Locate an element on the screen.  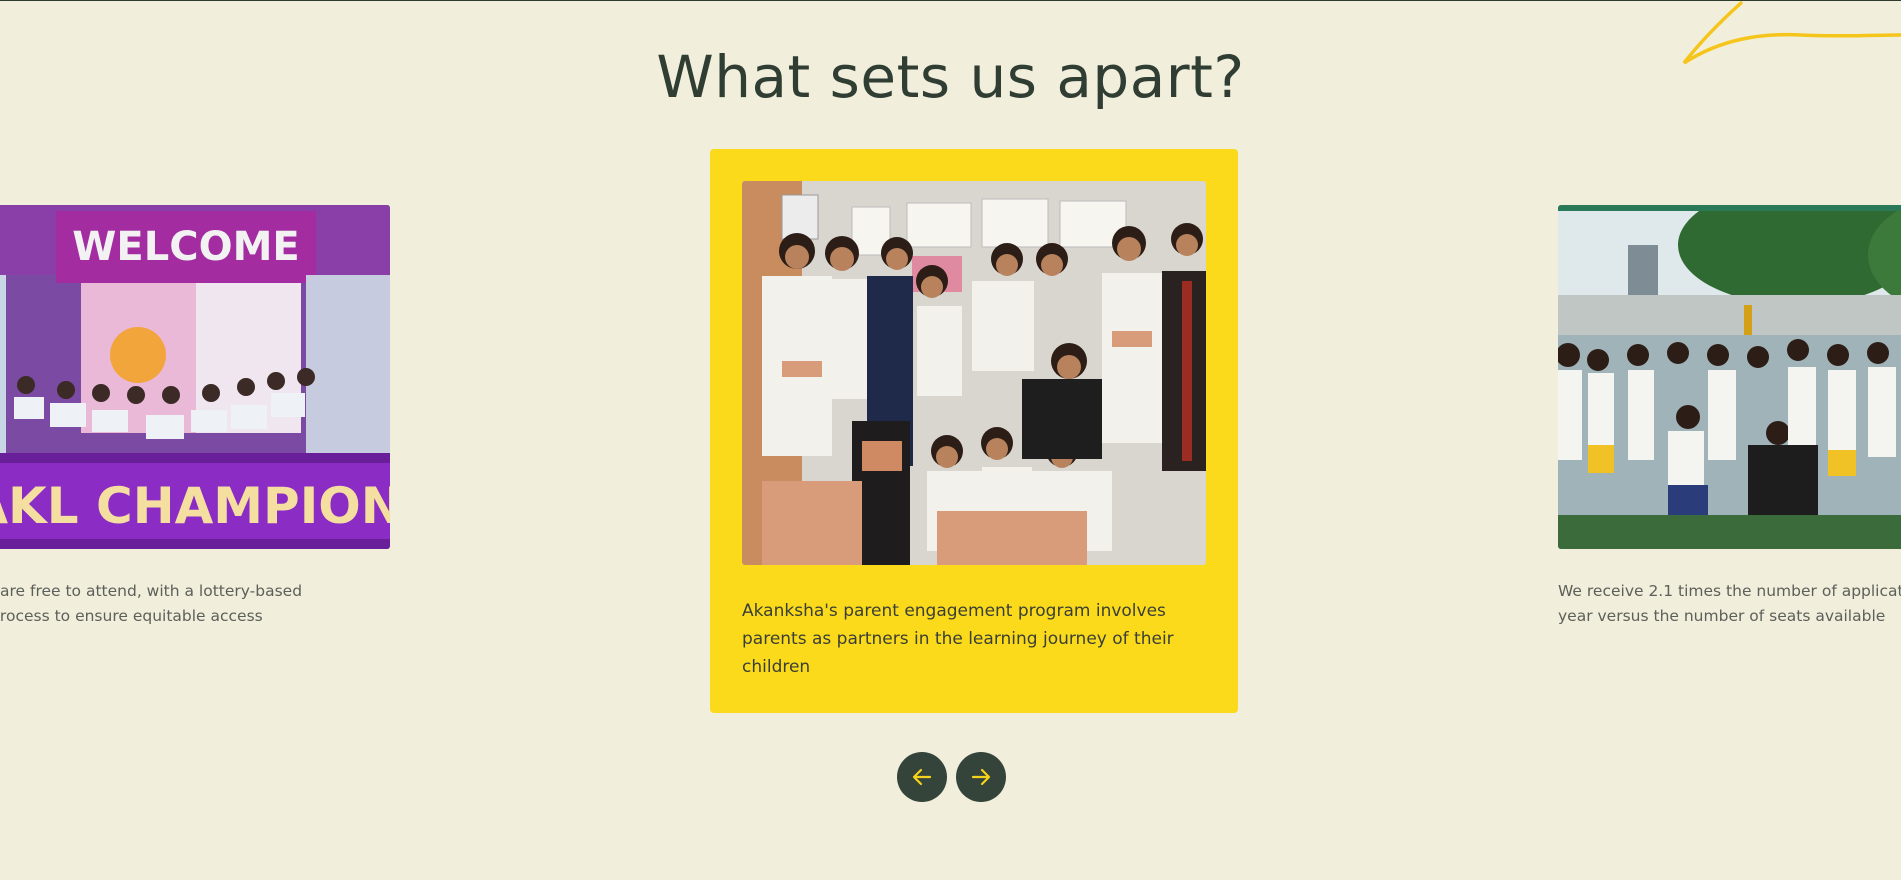
slide-image-parents-students is located at coordinates (974, 373).